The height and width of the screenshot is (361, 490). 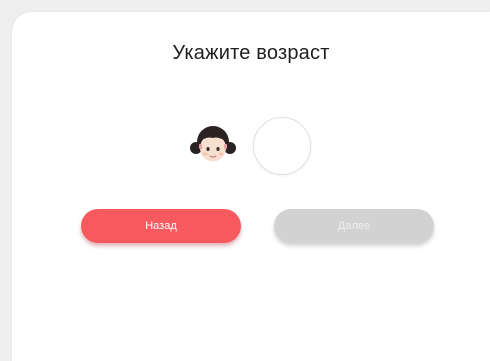 I want to click on girl-face-icon, so click(x=213, y=144).